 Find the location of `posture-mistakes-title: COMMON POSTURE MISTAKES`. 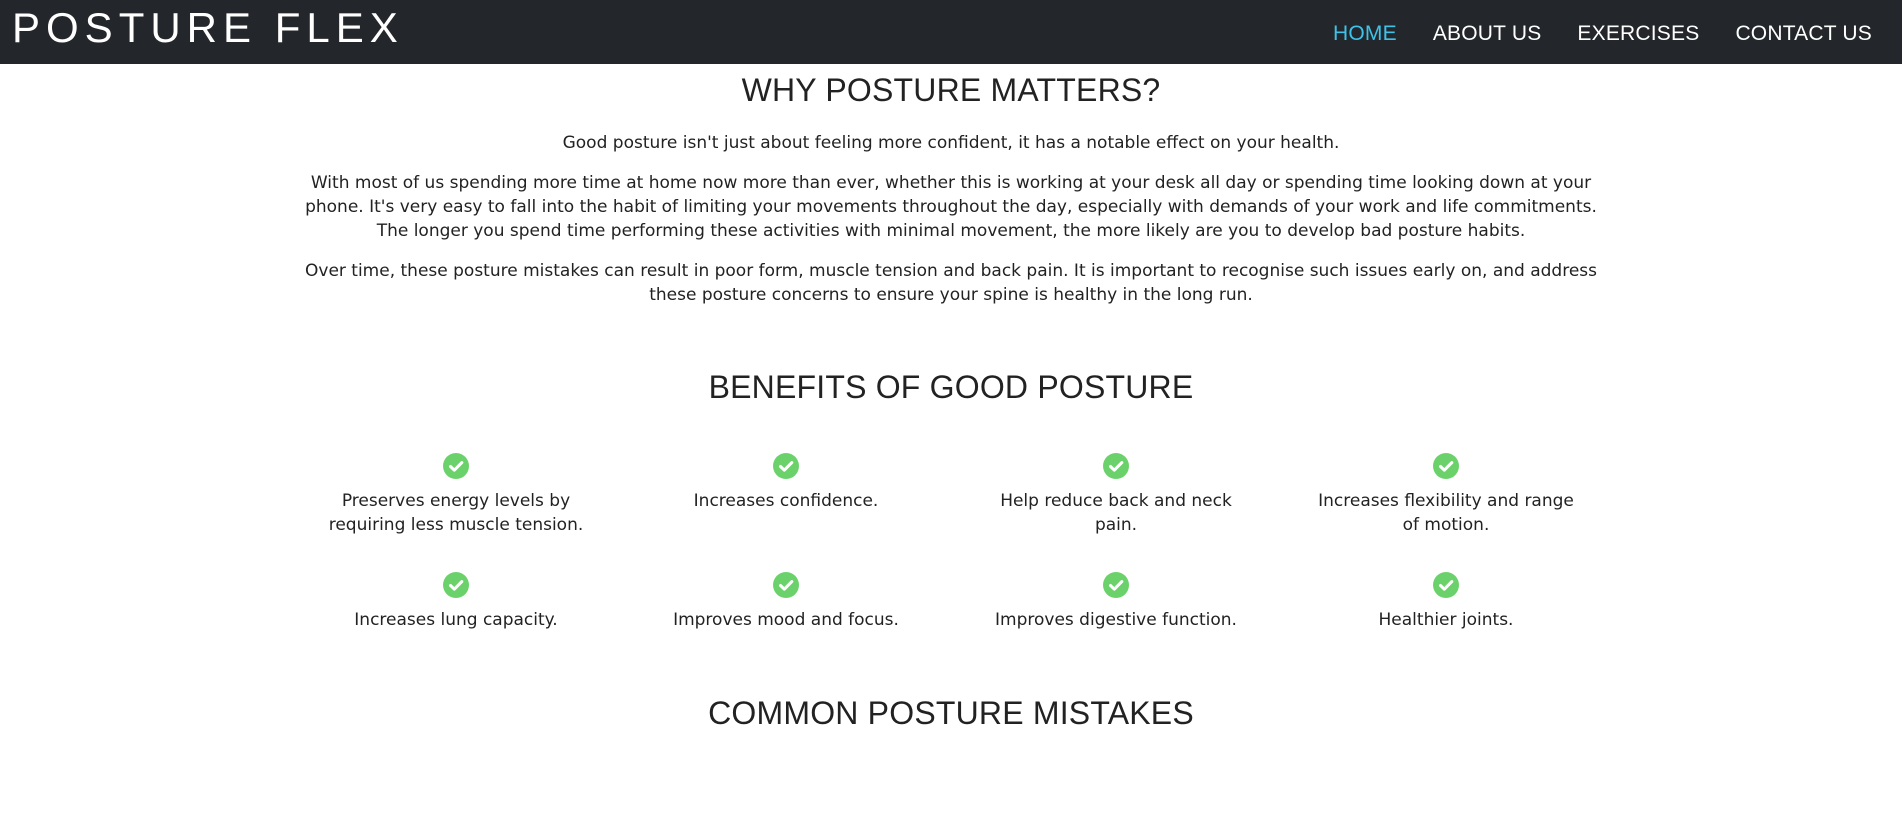

posture-mistakes-title: COMMON POSTURE MISTAKES is located at coordinates (951, 712).